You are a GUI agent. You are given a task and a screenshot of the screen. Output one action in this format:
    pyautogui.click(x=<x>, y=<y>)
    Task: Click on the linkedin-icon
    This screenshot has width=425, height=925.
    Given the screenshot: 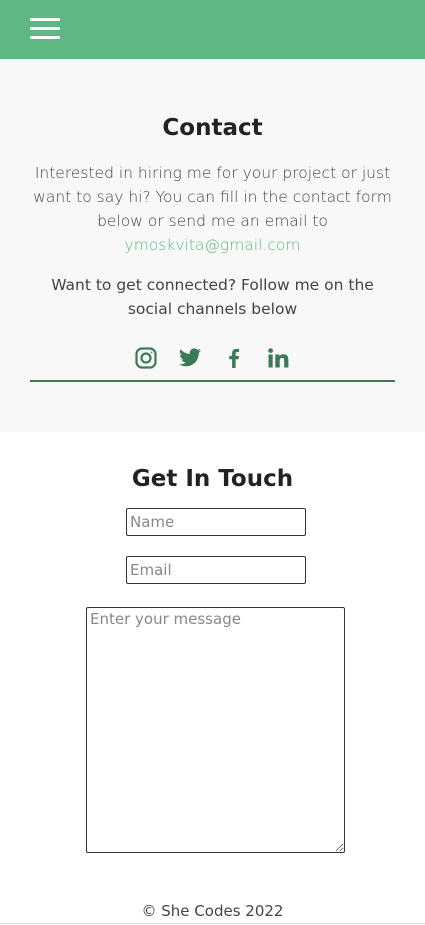 What is the action you would take?
    pyautogui.click(x=278, y=358)
    